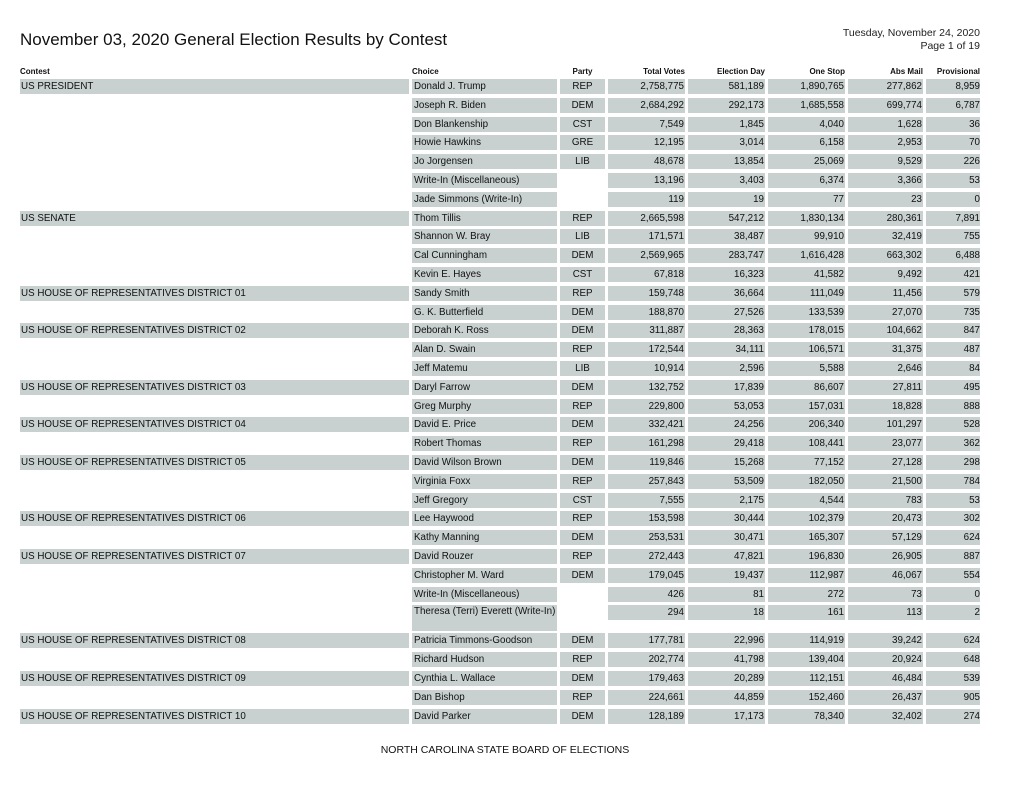 The image size is (1020, 788). Describe the element at coordinates (885, 162) in the screenshot. I see `cell-abs-mail: 9,529` at that location.